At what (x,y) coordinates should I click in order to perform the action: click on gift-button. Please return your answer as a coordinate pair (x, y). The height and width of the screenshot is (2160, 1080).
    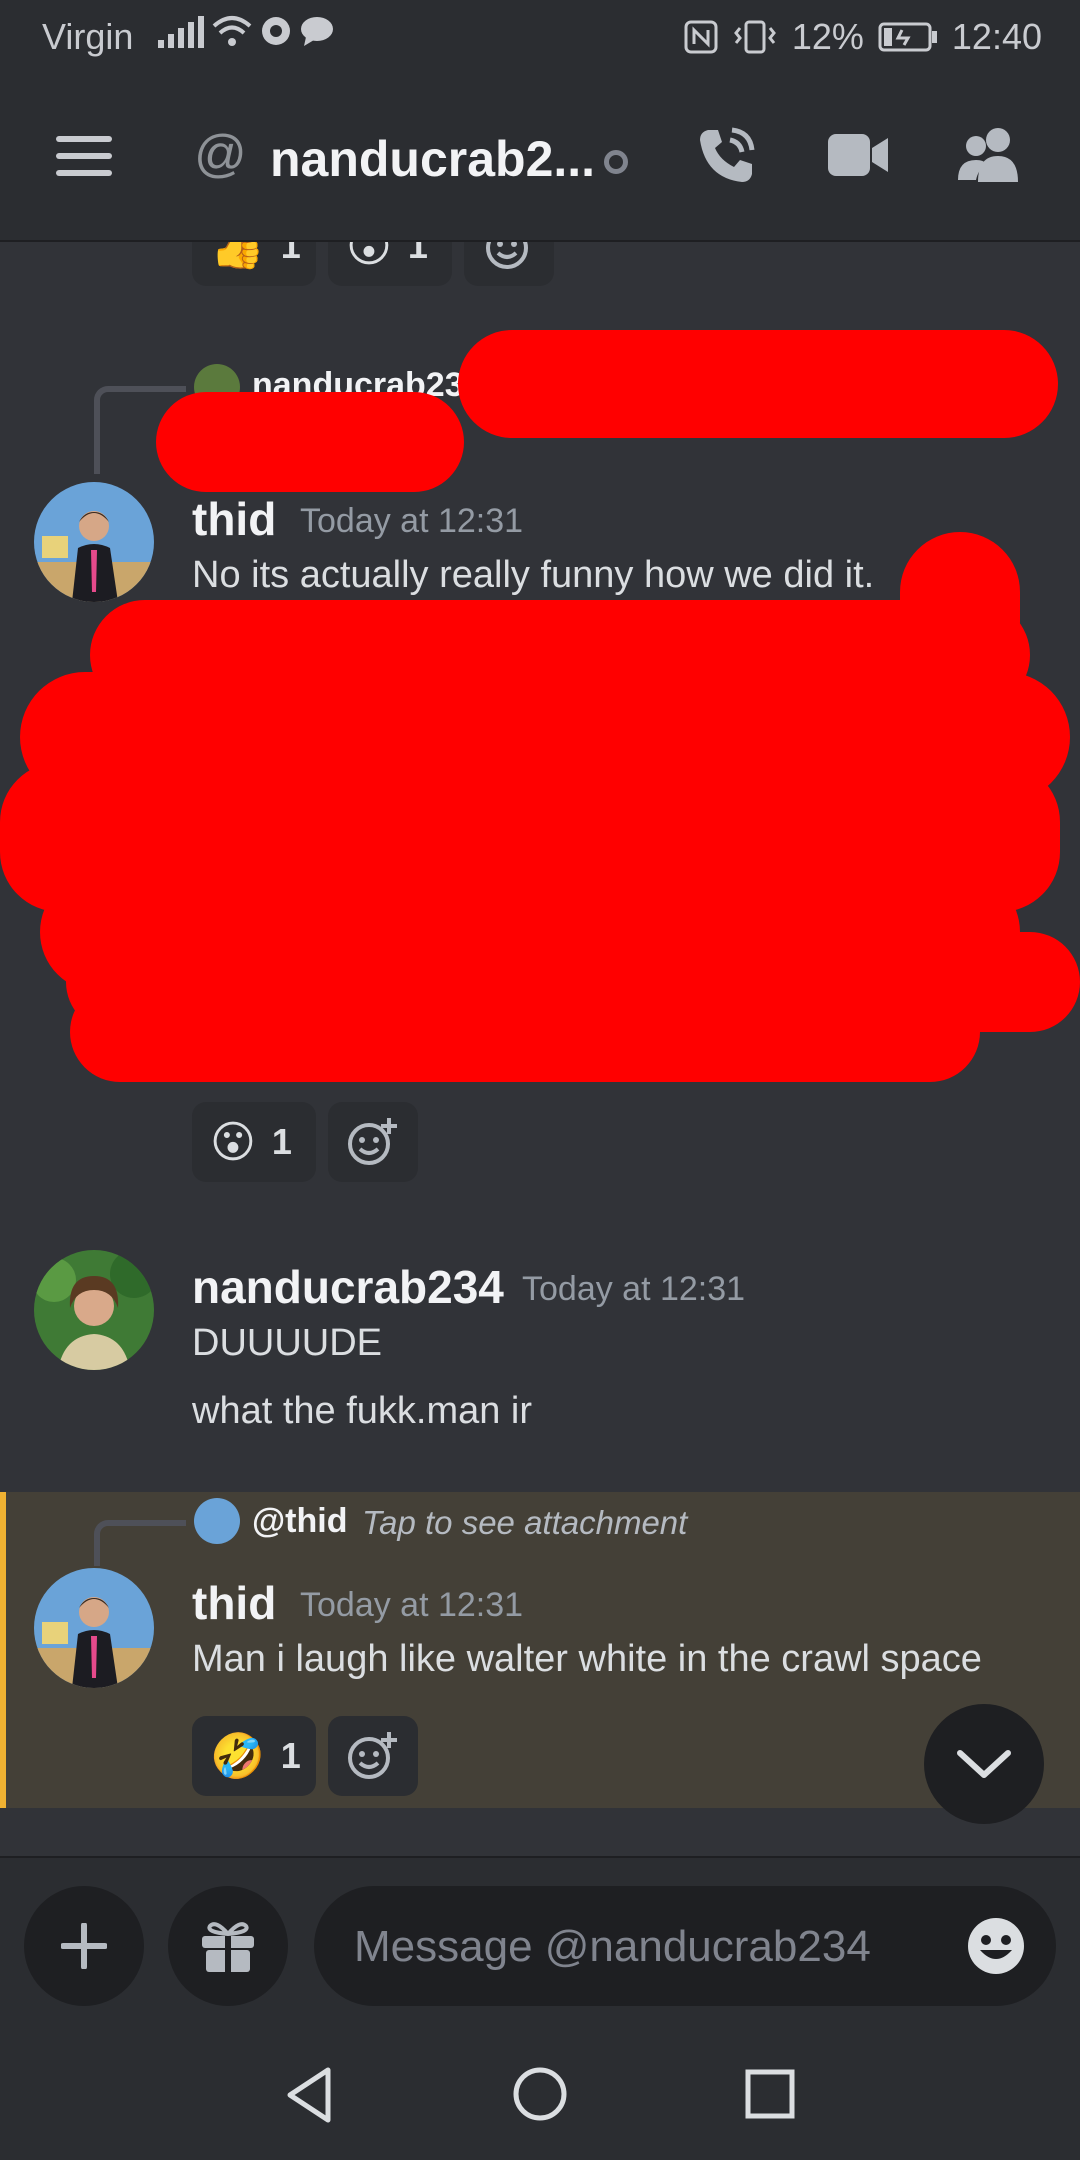
    Looking at the image, I should click on (228, 1946).